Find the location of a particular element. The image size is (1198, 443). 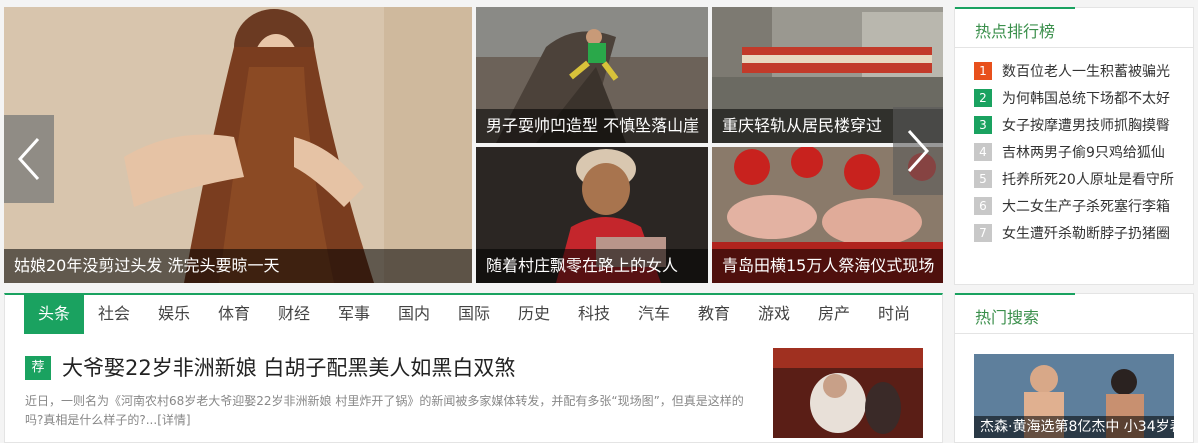

article-thumbnail is located at coordinates (848, 393).